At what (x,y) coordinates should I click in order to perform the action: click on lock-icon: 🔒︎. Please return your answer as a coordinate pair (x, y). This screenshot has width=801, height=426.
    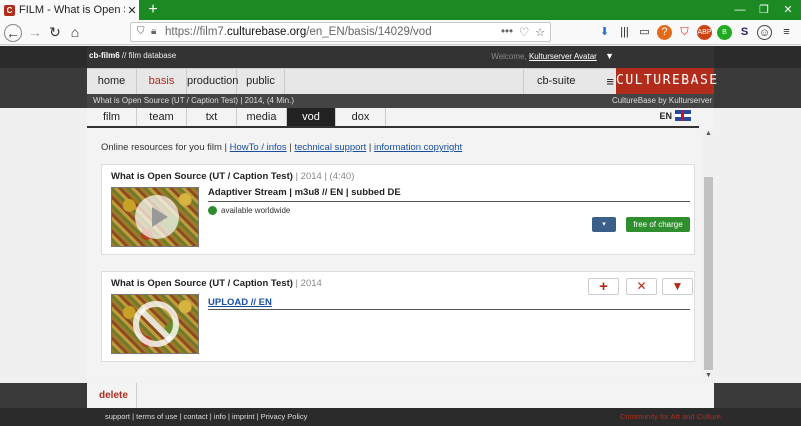
    Looking at the image, I should click on (154, 31).